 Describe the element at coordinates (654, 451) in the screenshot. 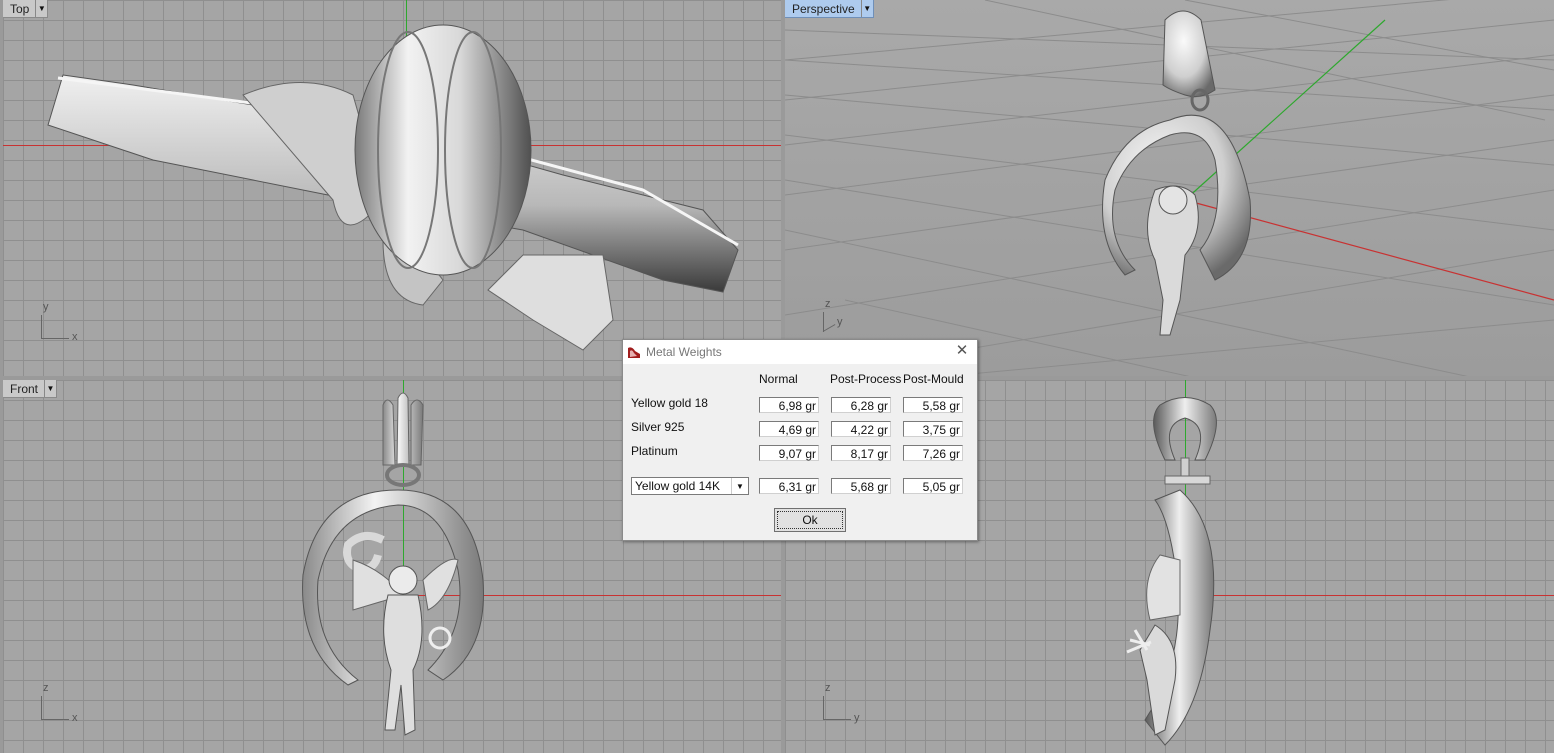

I see `row-label-platinum: Platinum` at that location.